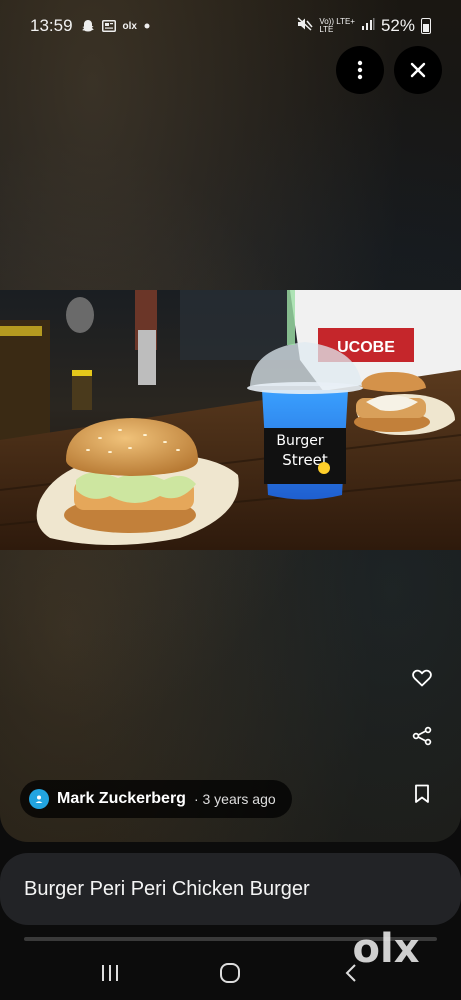 The width and height of the screenshot is (461, 1000). What do you see at coordinates (299, 441) in the screenshot?
I see `cup-brand-line1: Burger` at bounding box center [299, 441].